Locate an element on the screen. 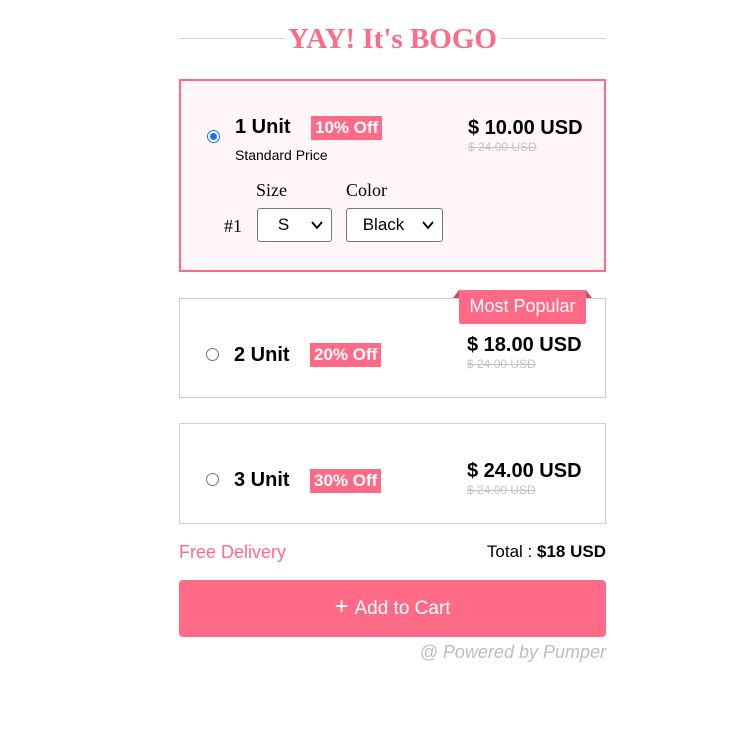 The height and width of the screenshot is (732, 746). title-divider-right is located at coordinates (553, 38).